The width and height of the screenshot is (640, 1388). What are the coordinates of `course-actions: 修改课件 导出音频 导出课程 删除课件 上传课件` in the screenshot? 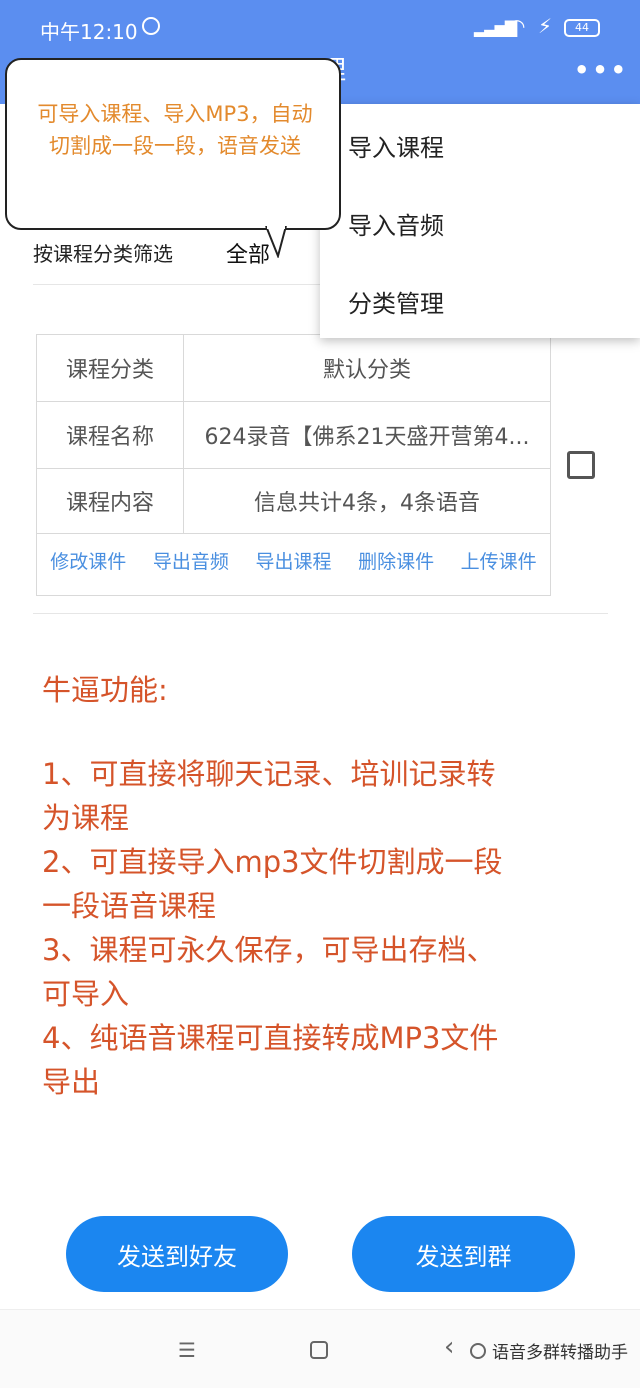 It's located at (293, 560).